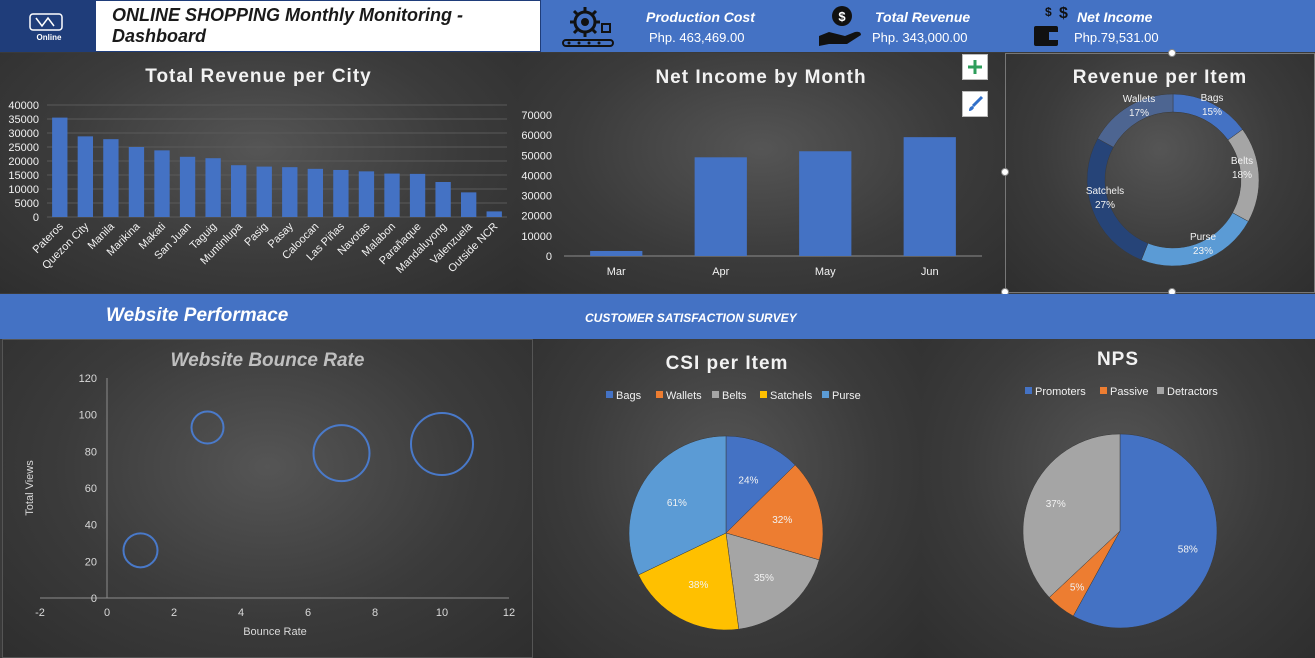 Image resolution: width=1315 pixels, height=658 pixels. I want to click on y-tick-label: 80, so click(91, 452).